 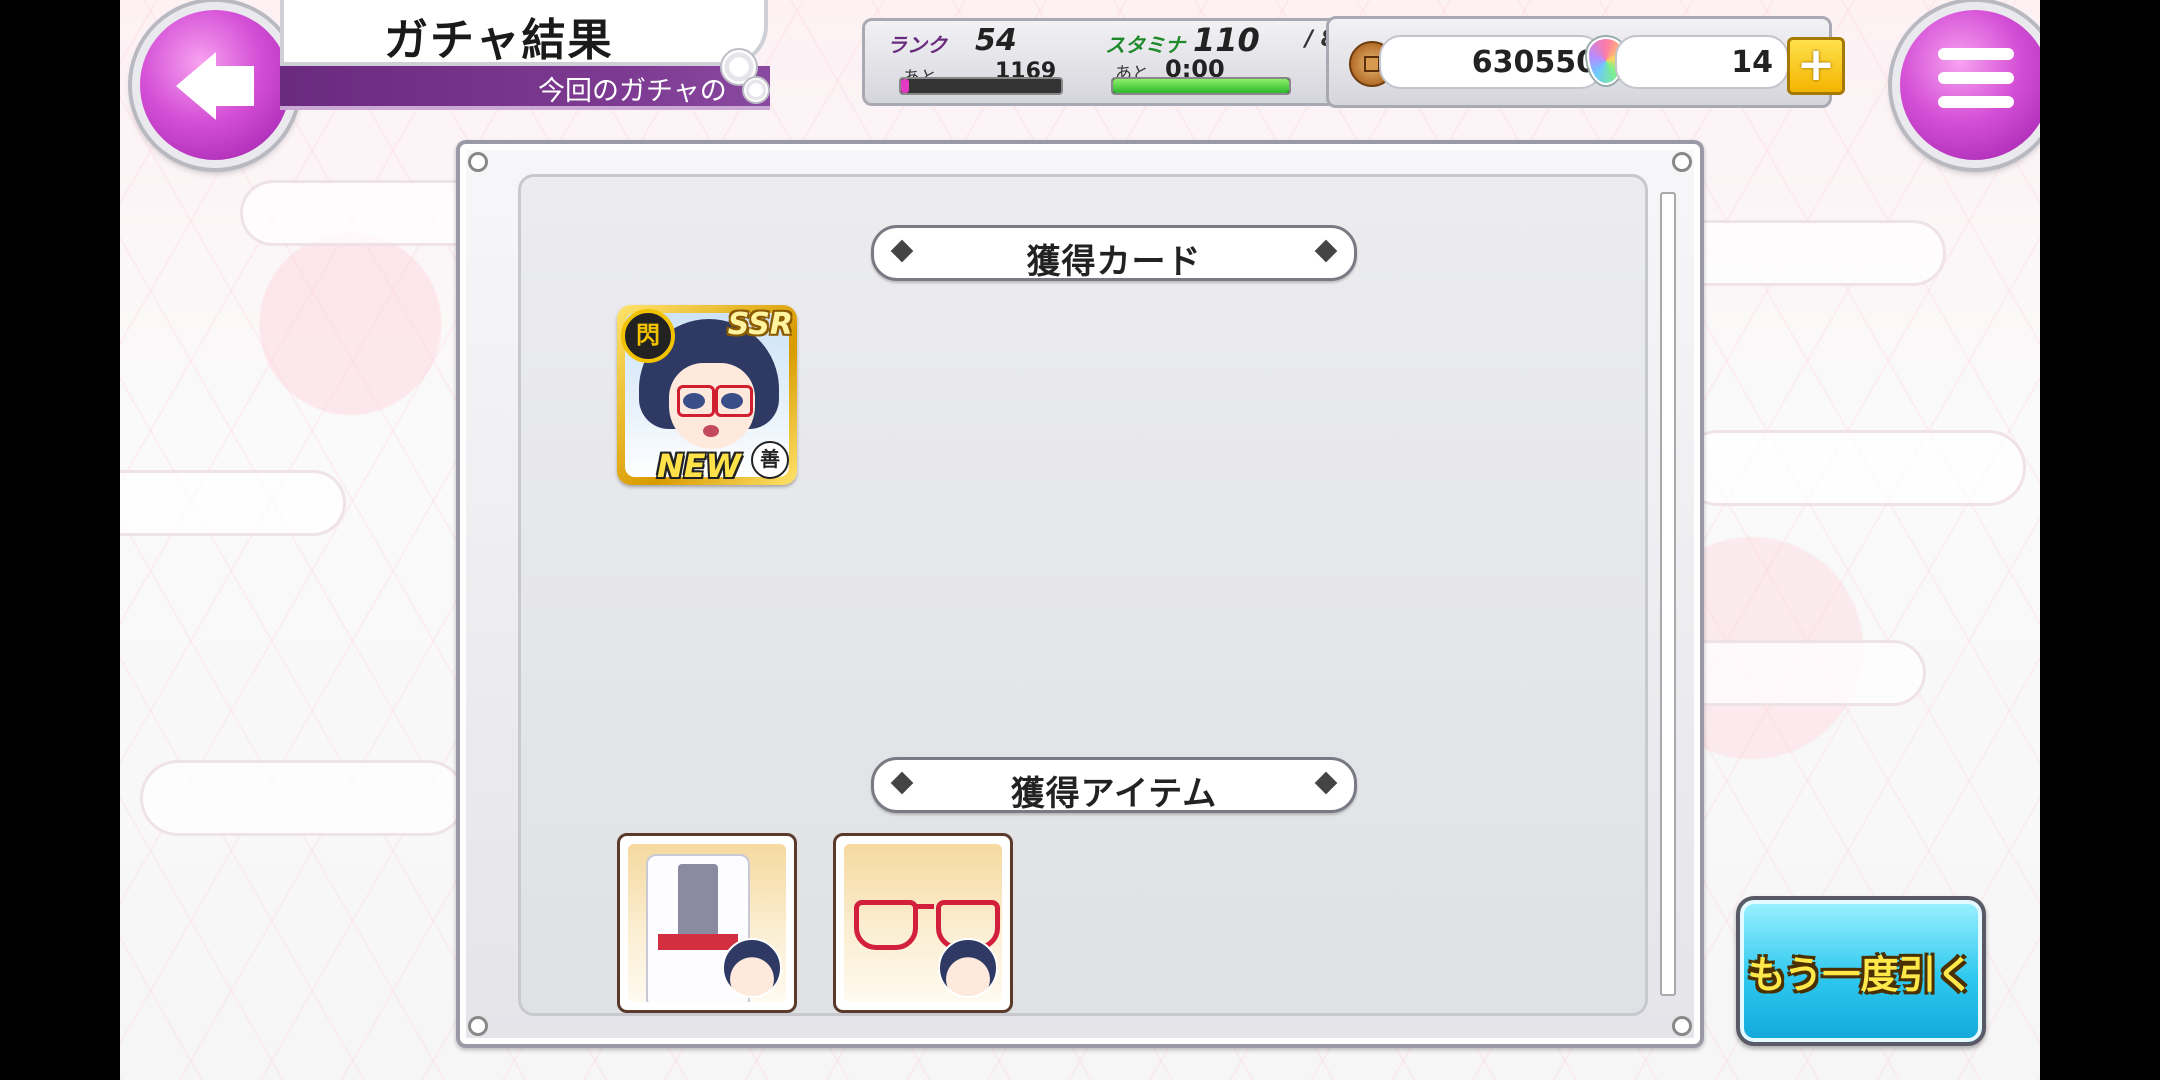 I want to click on coin-value: 630550, so click(x=1534, y=62).